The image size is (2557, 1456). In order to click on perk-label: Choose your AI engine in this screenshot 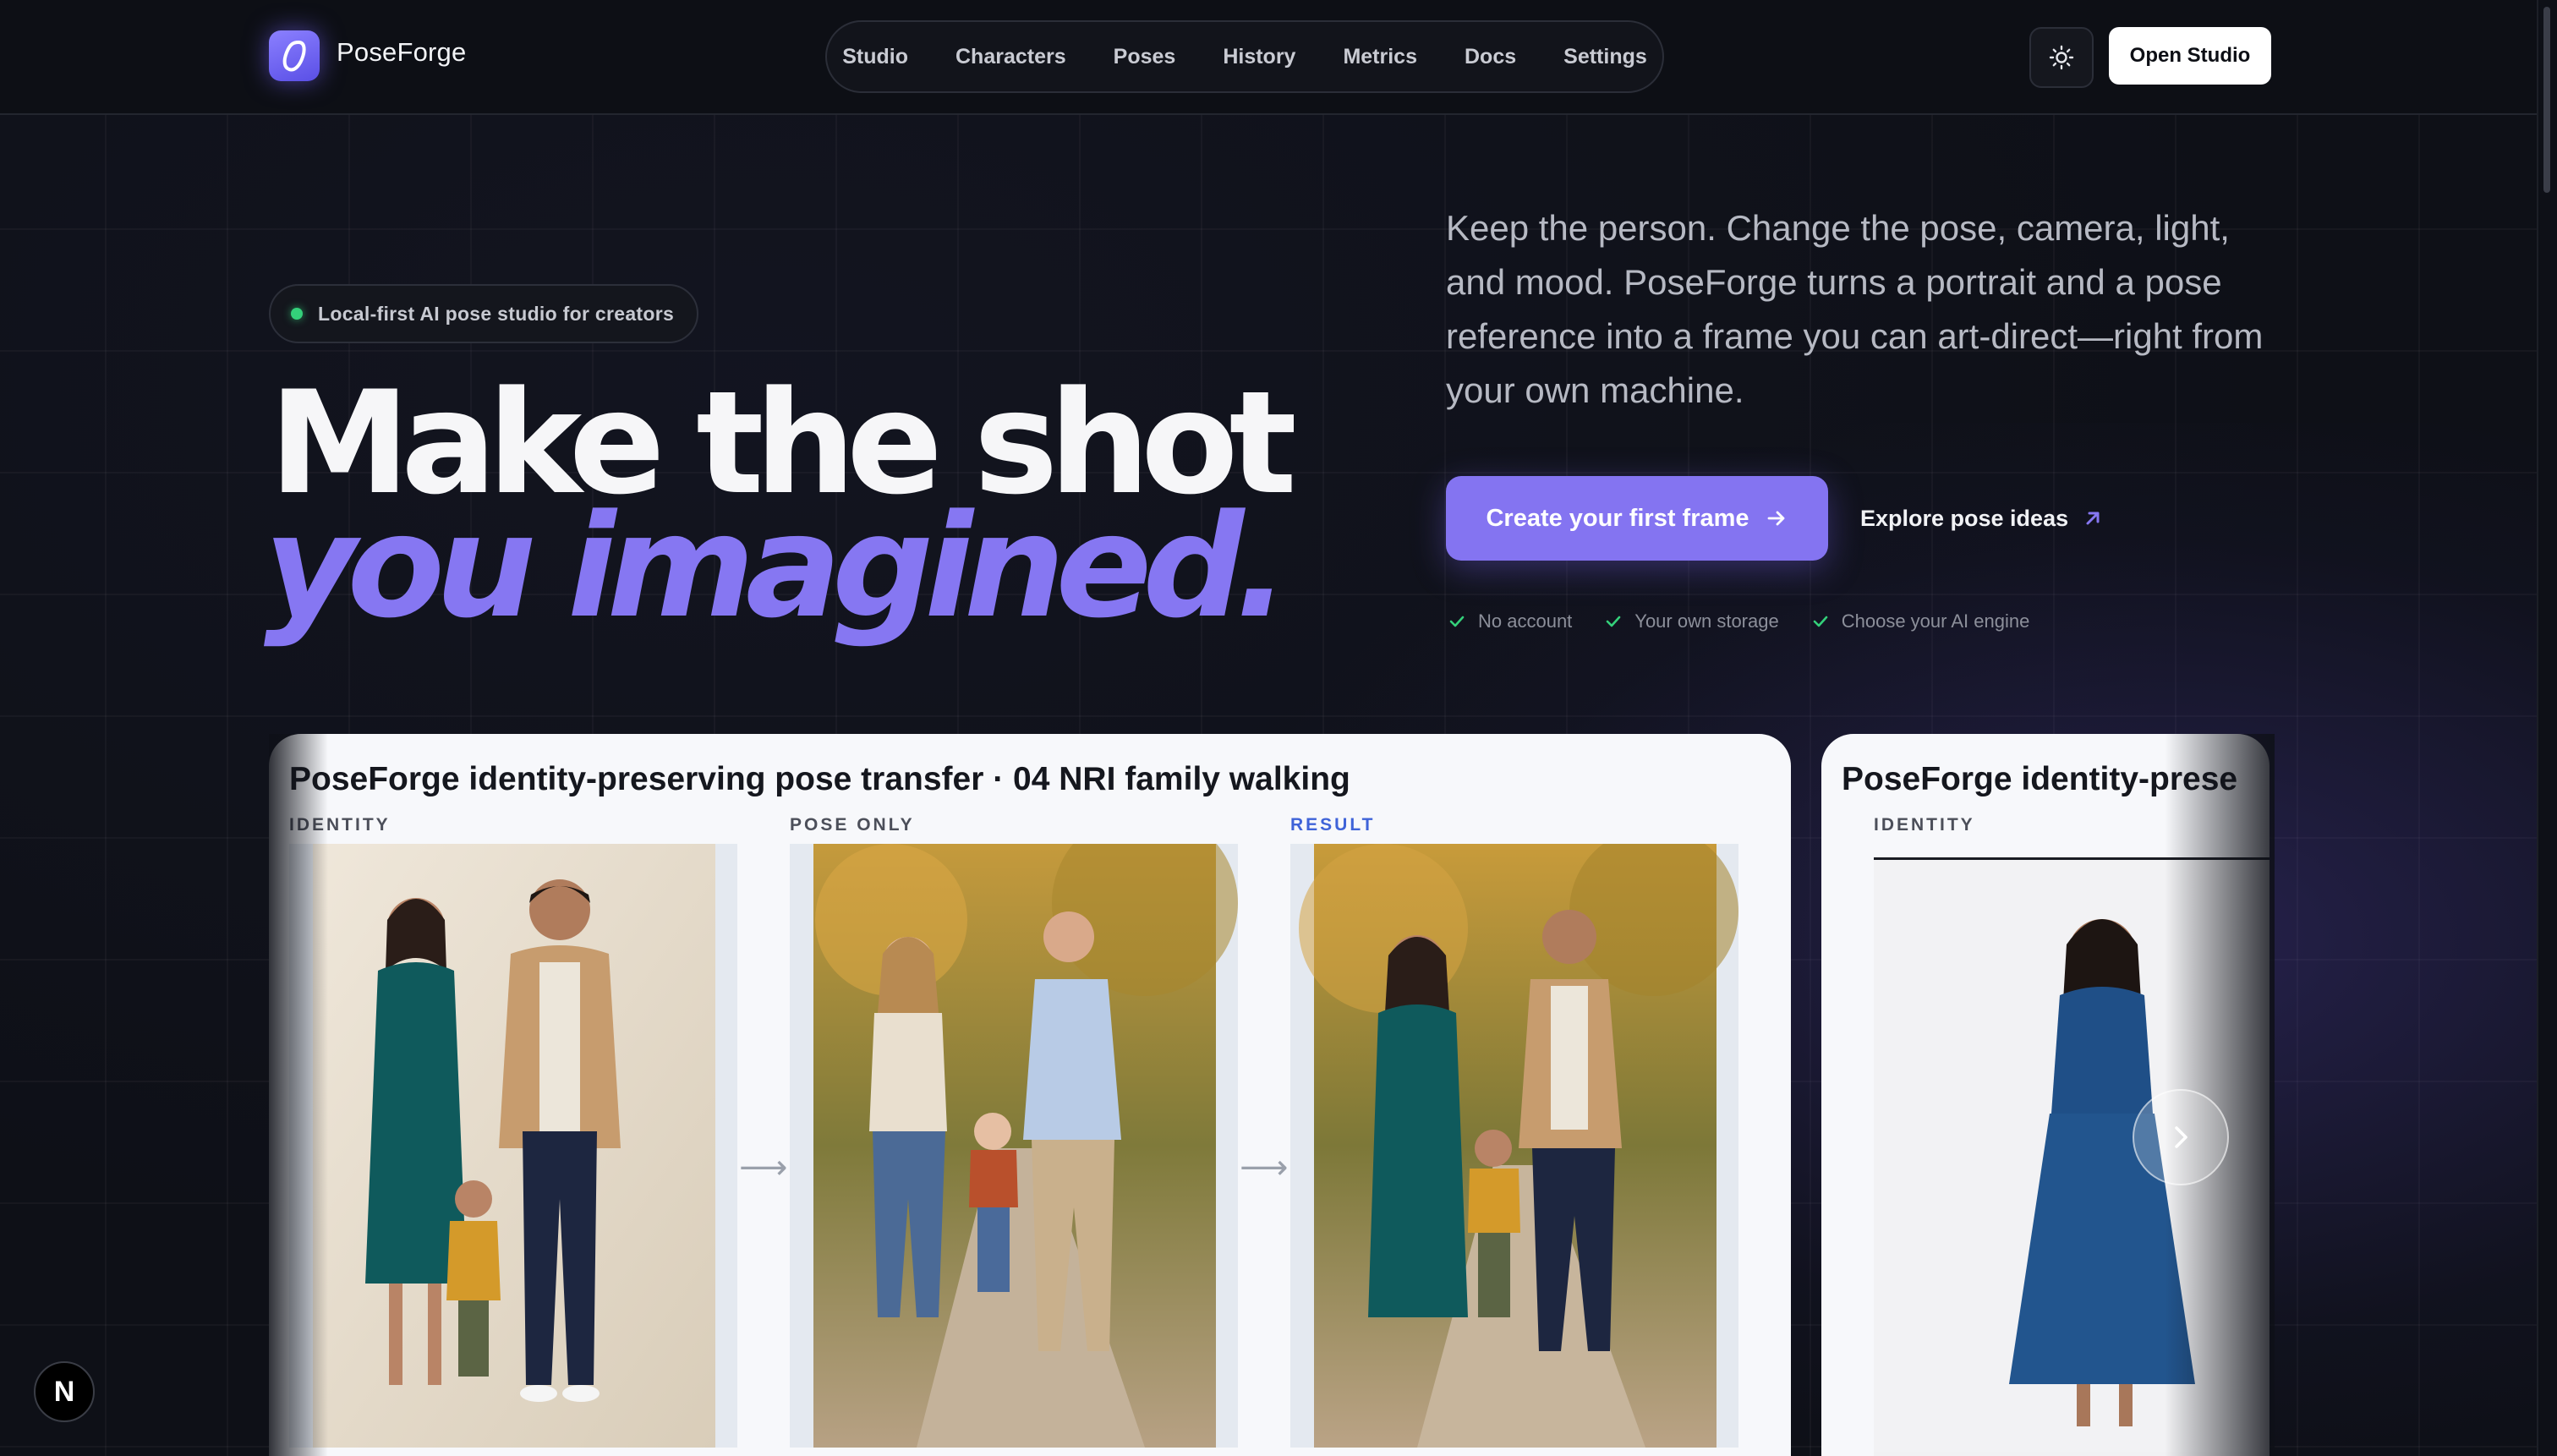, I will do `click(1935, 621)`.